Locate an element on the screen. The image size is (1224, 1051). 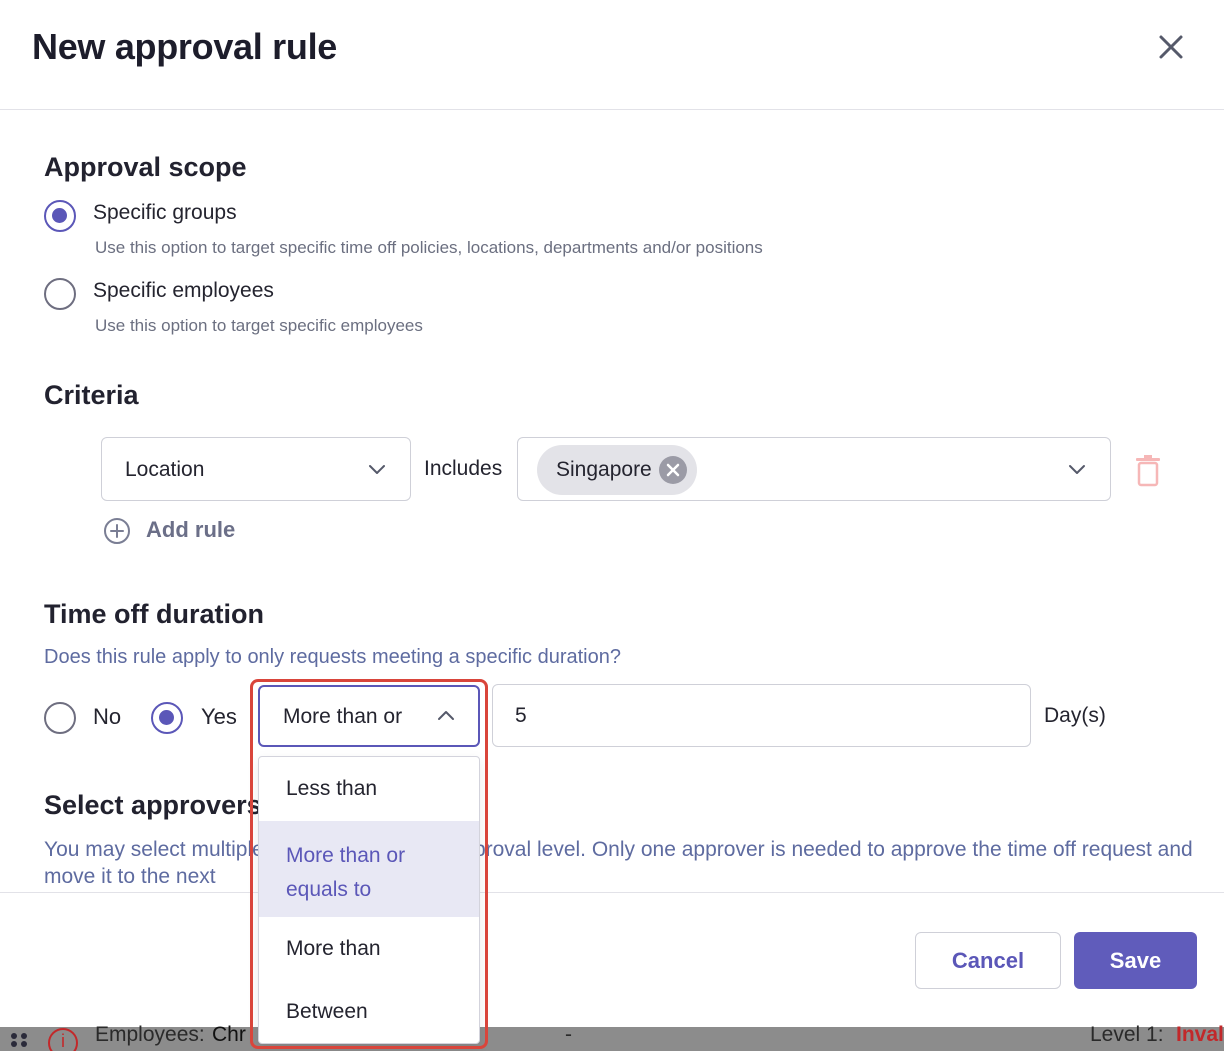
menu-item-less-than: Less than is located at coordinates (369, 789).